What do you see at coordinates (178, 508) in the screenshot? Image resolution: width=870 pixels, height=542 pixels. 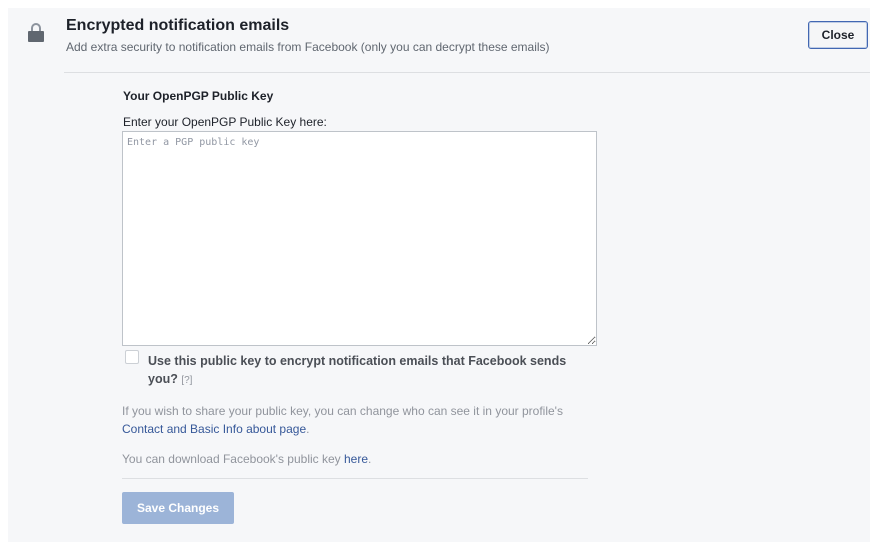 I see `save-changes-button: Save Changes` at bounding box center [178, 508].